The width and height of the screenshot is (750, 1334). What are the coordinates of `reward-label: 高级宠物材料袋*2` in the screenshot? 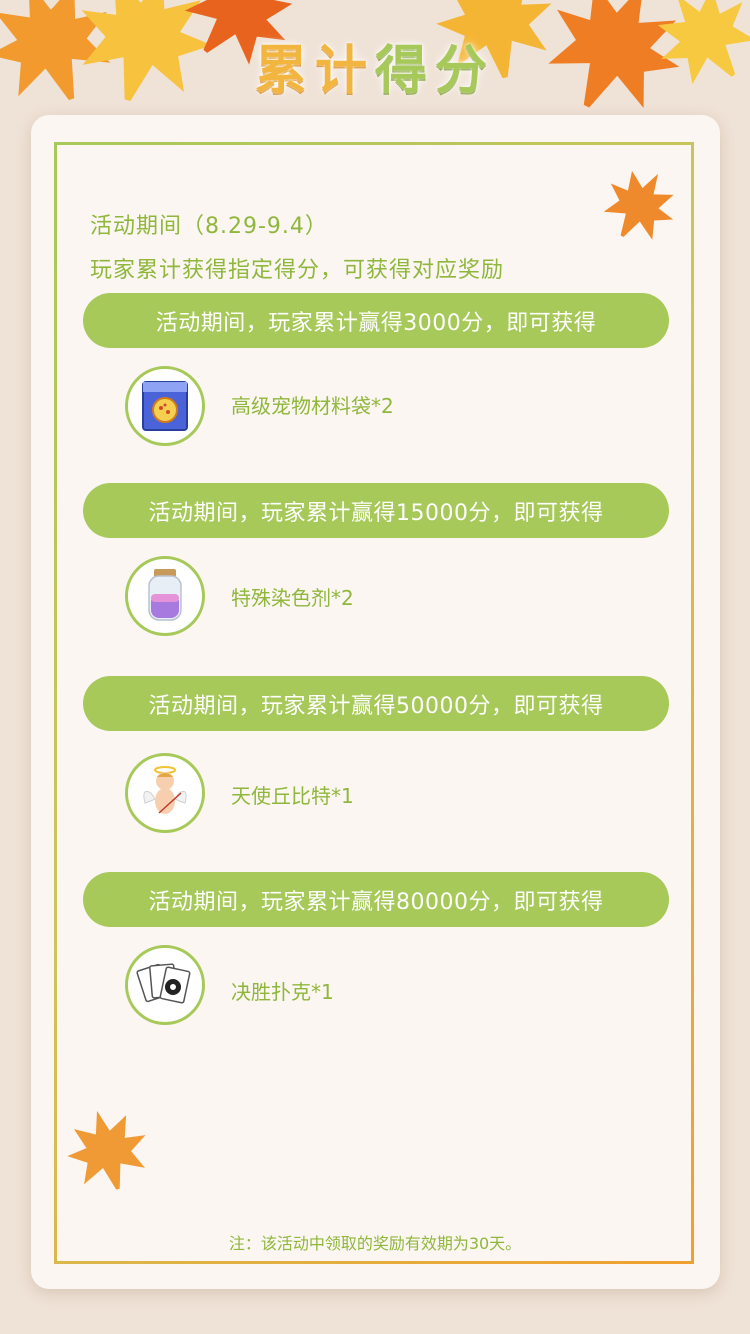 It's located at (312, 406).